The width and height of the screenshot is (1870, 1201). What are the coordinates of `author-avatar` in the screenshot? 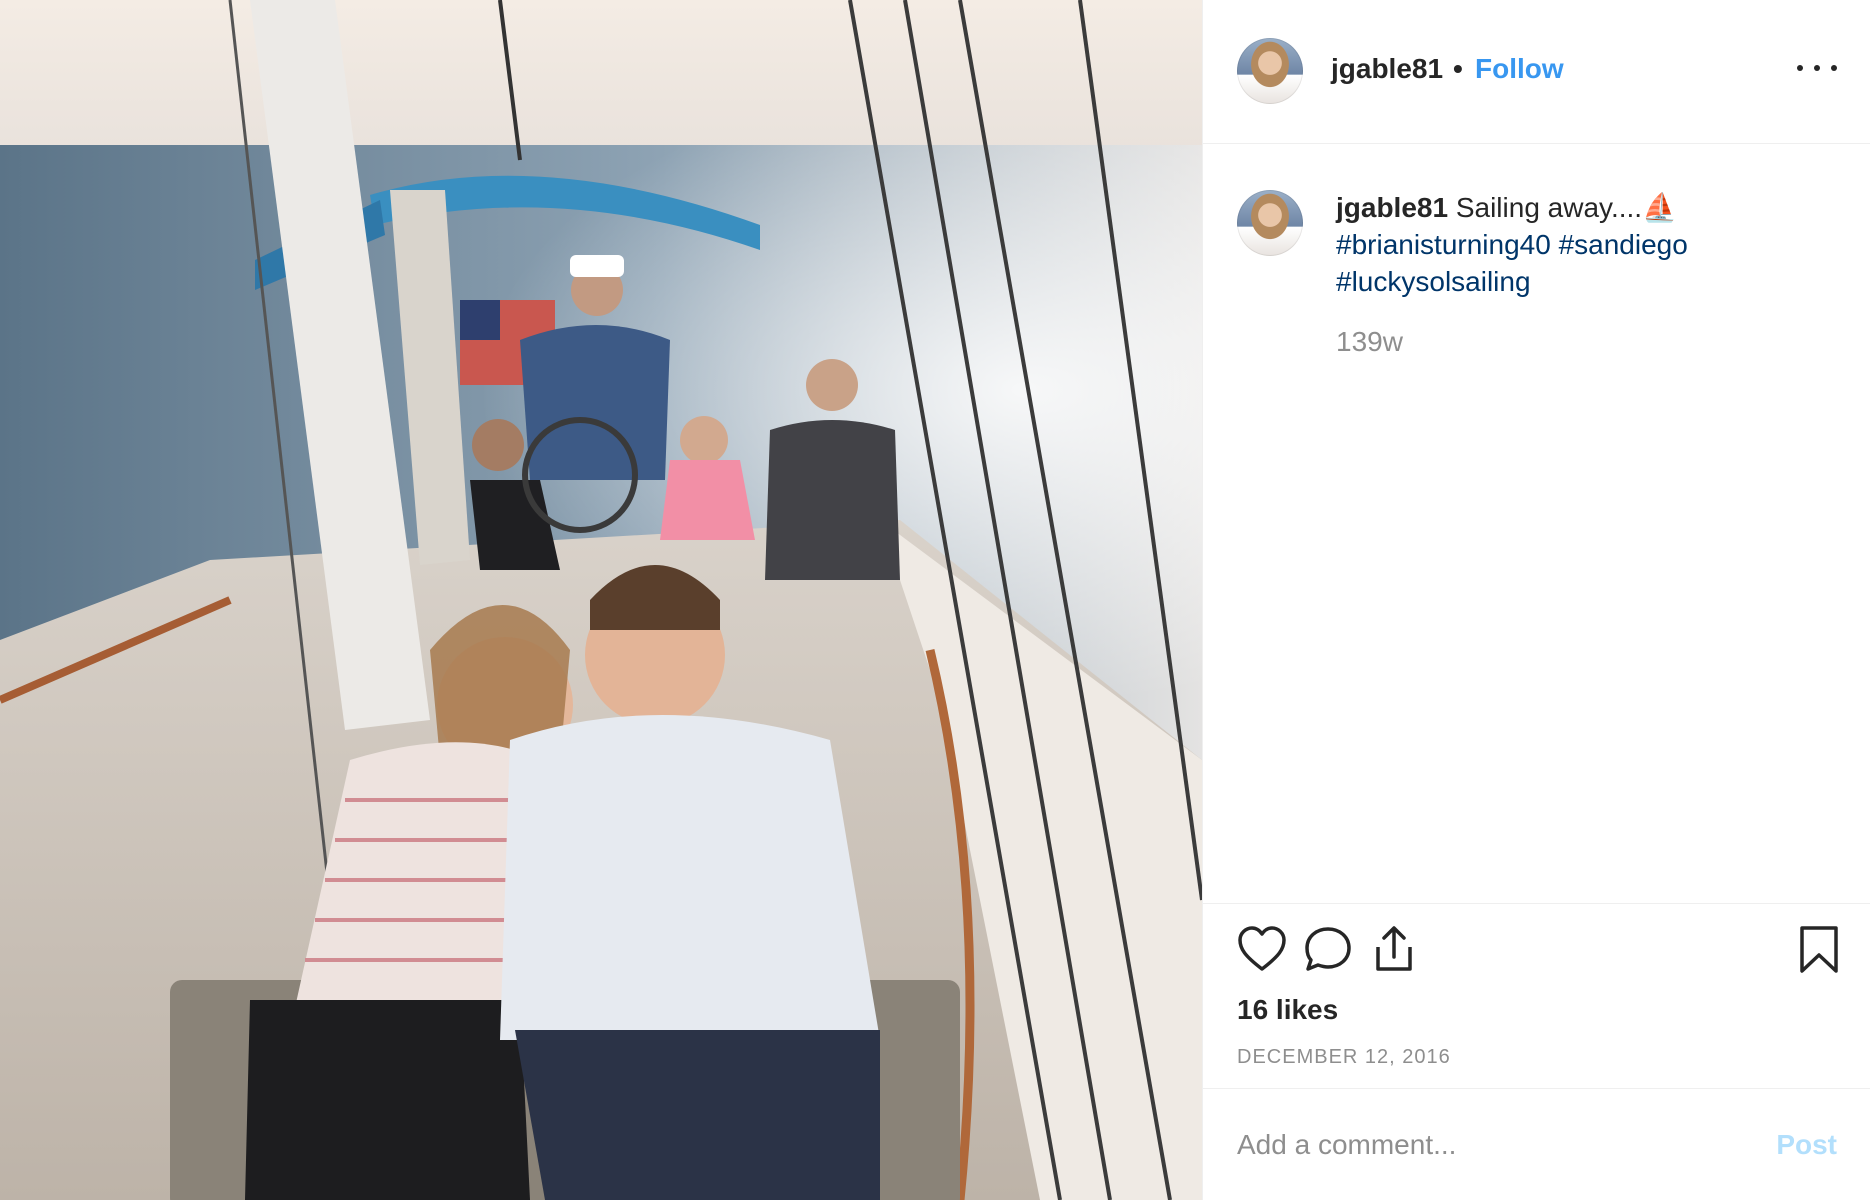 It's located at (1270, 71).